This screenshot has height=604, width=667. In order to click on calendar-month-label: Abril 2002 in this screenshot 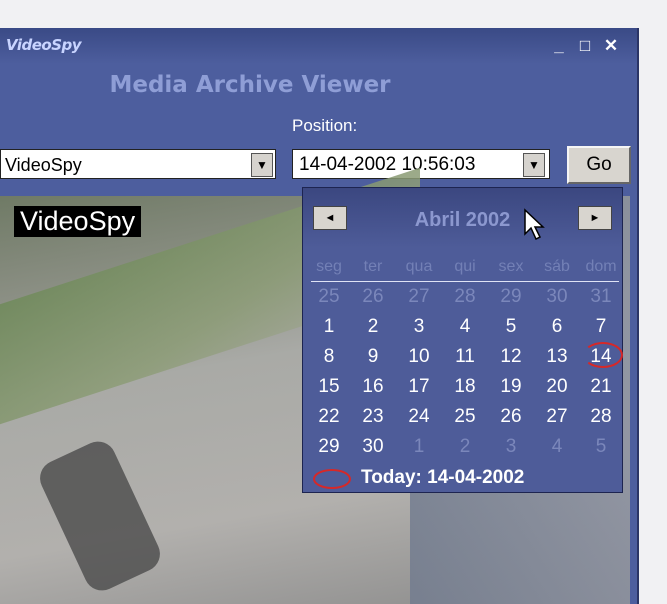, I will do `click(462, 220)`.